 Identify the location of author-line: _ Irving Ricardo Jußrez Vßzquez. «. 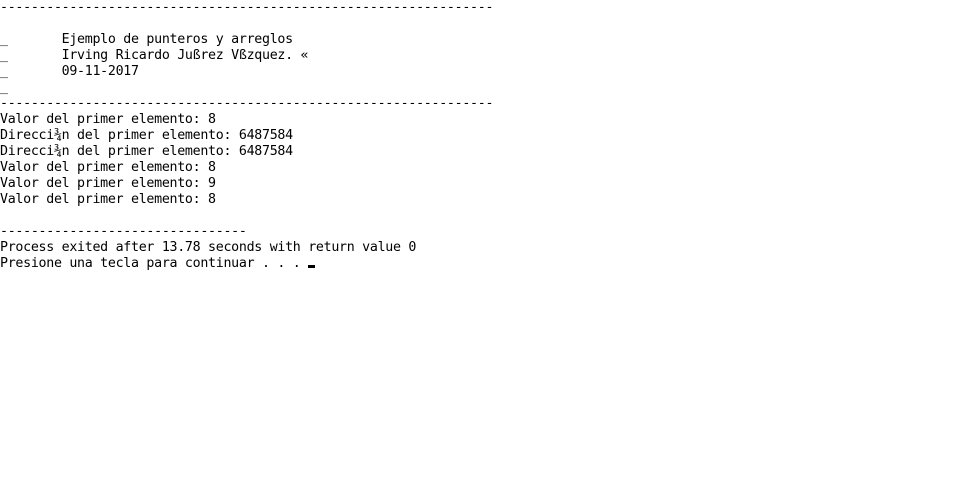
(154, 55).